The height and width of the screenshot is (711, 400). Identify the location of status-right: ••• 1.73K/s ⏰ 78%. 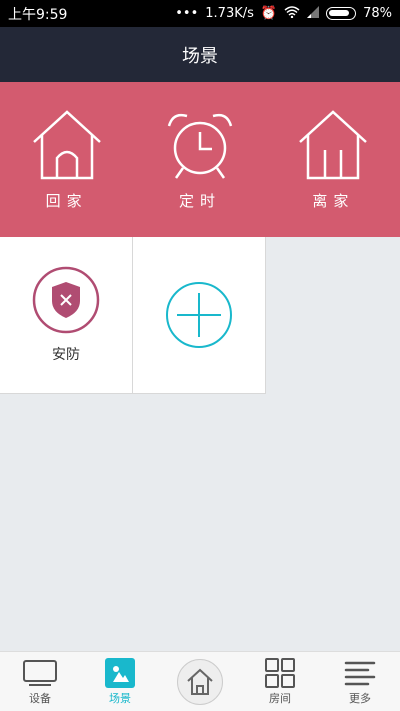
(283, 13).